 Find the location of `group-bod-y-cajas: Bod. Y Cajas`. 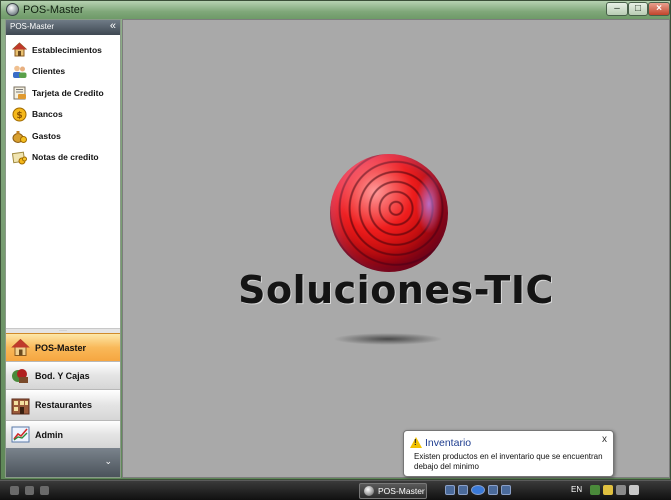

group-bod-y-cajas: Bod. Y Cajas is located at coordinates (63, 375).